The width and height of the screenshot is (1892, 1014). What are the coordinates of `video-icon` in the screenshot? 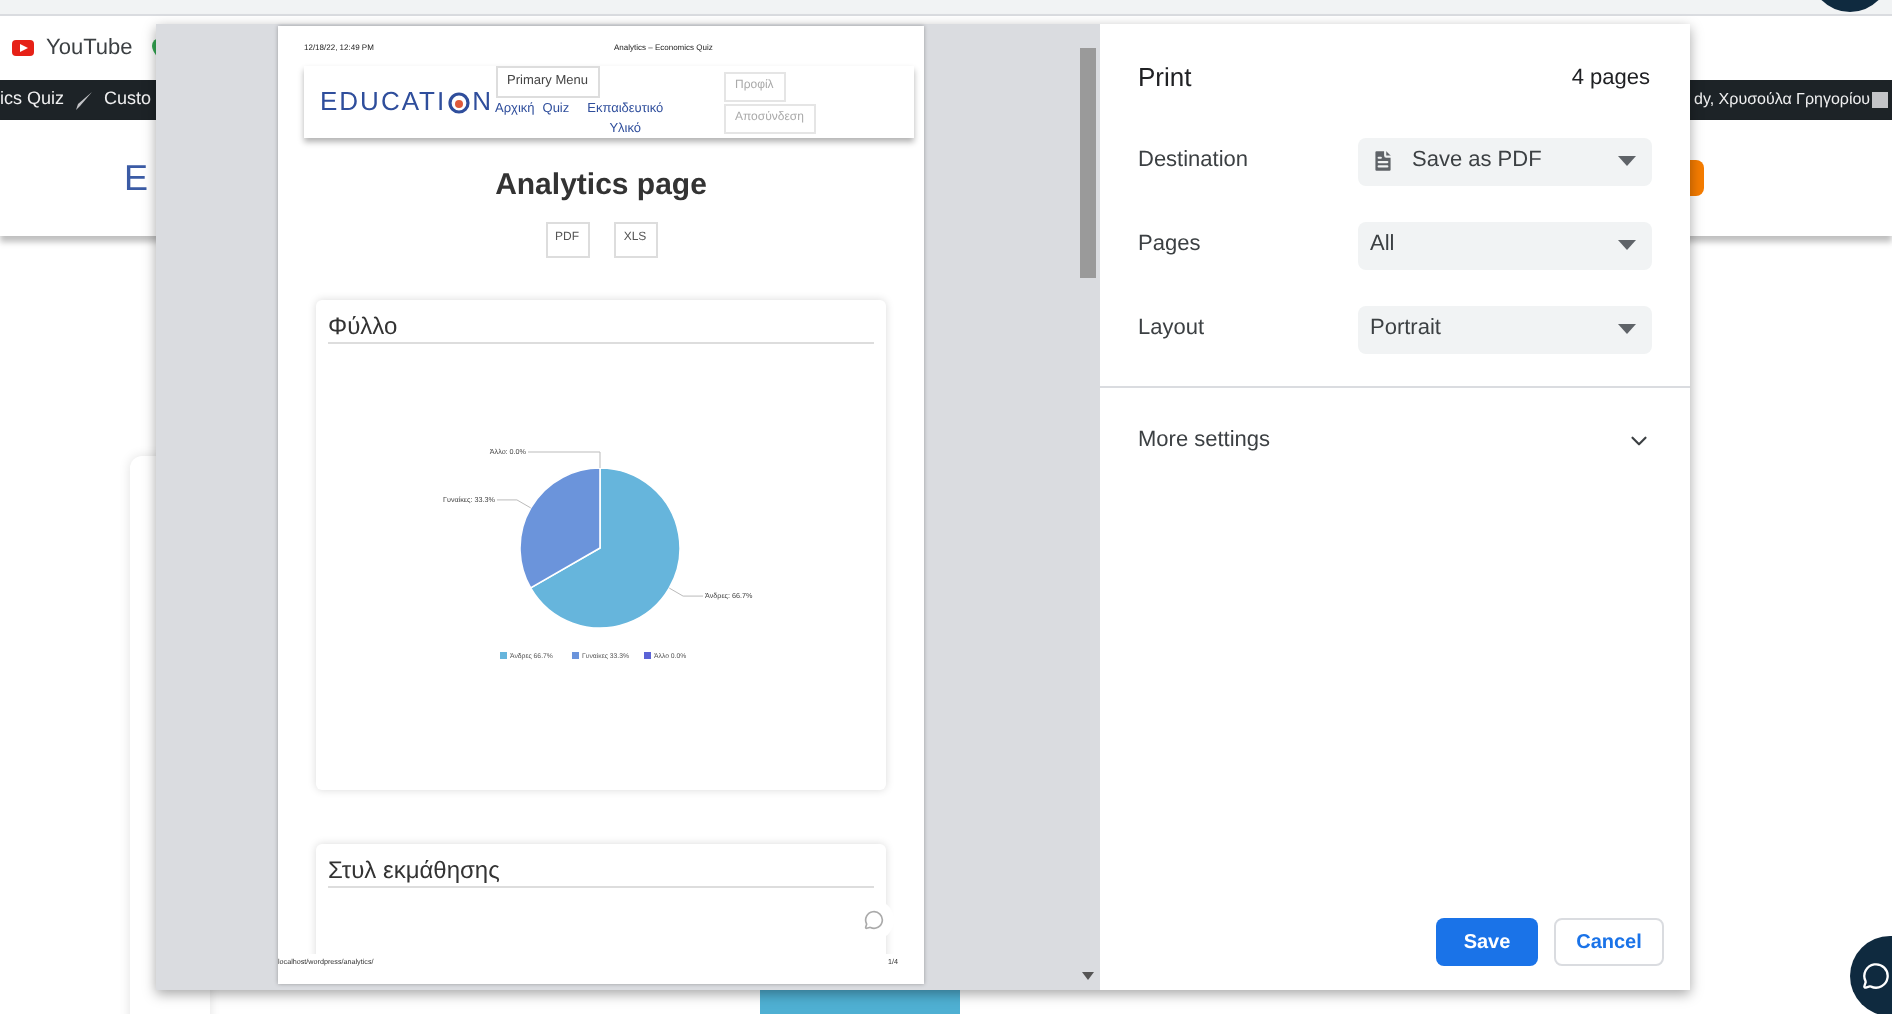 It's located at (23, 48).